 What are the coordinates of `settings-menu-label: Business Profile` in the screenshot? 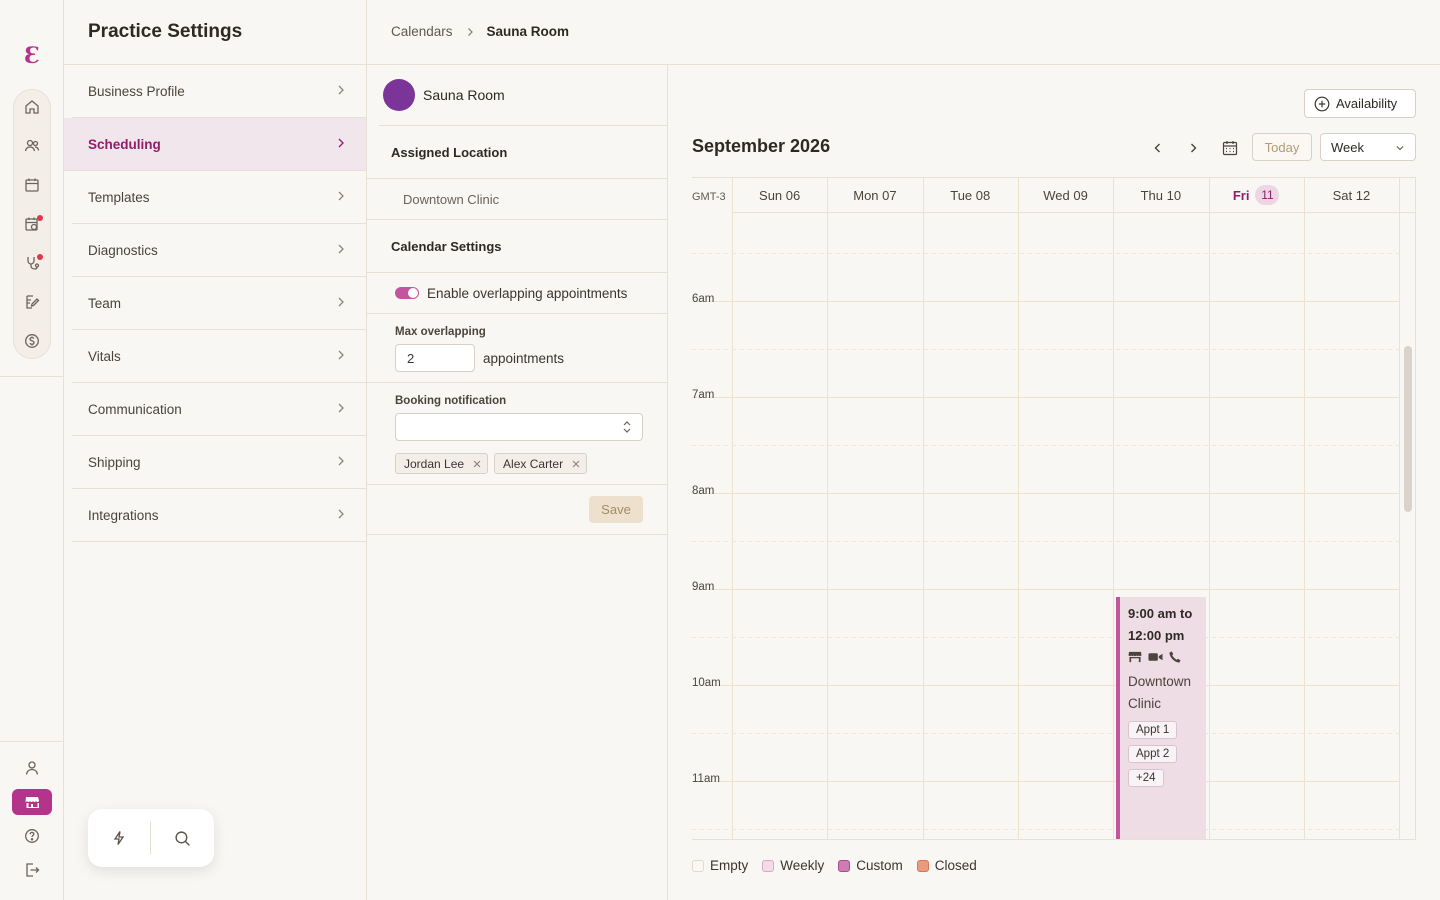 It's located at (136, 91).